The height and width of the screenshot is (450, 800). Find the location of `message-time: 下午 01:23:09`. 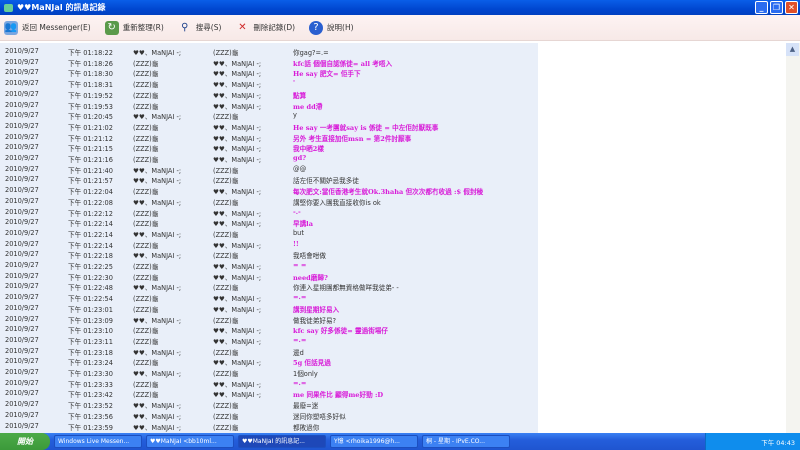

message-time: 下午 01:23:09 is located at coordinates (90, 320).